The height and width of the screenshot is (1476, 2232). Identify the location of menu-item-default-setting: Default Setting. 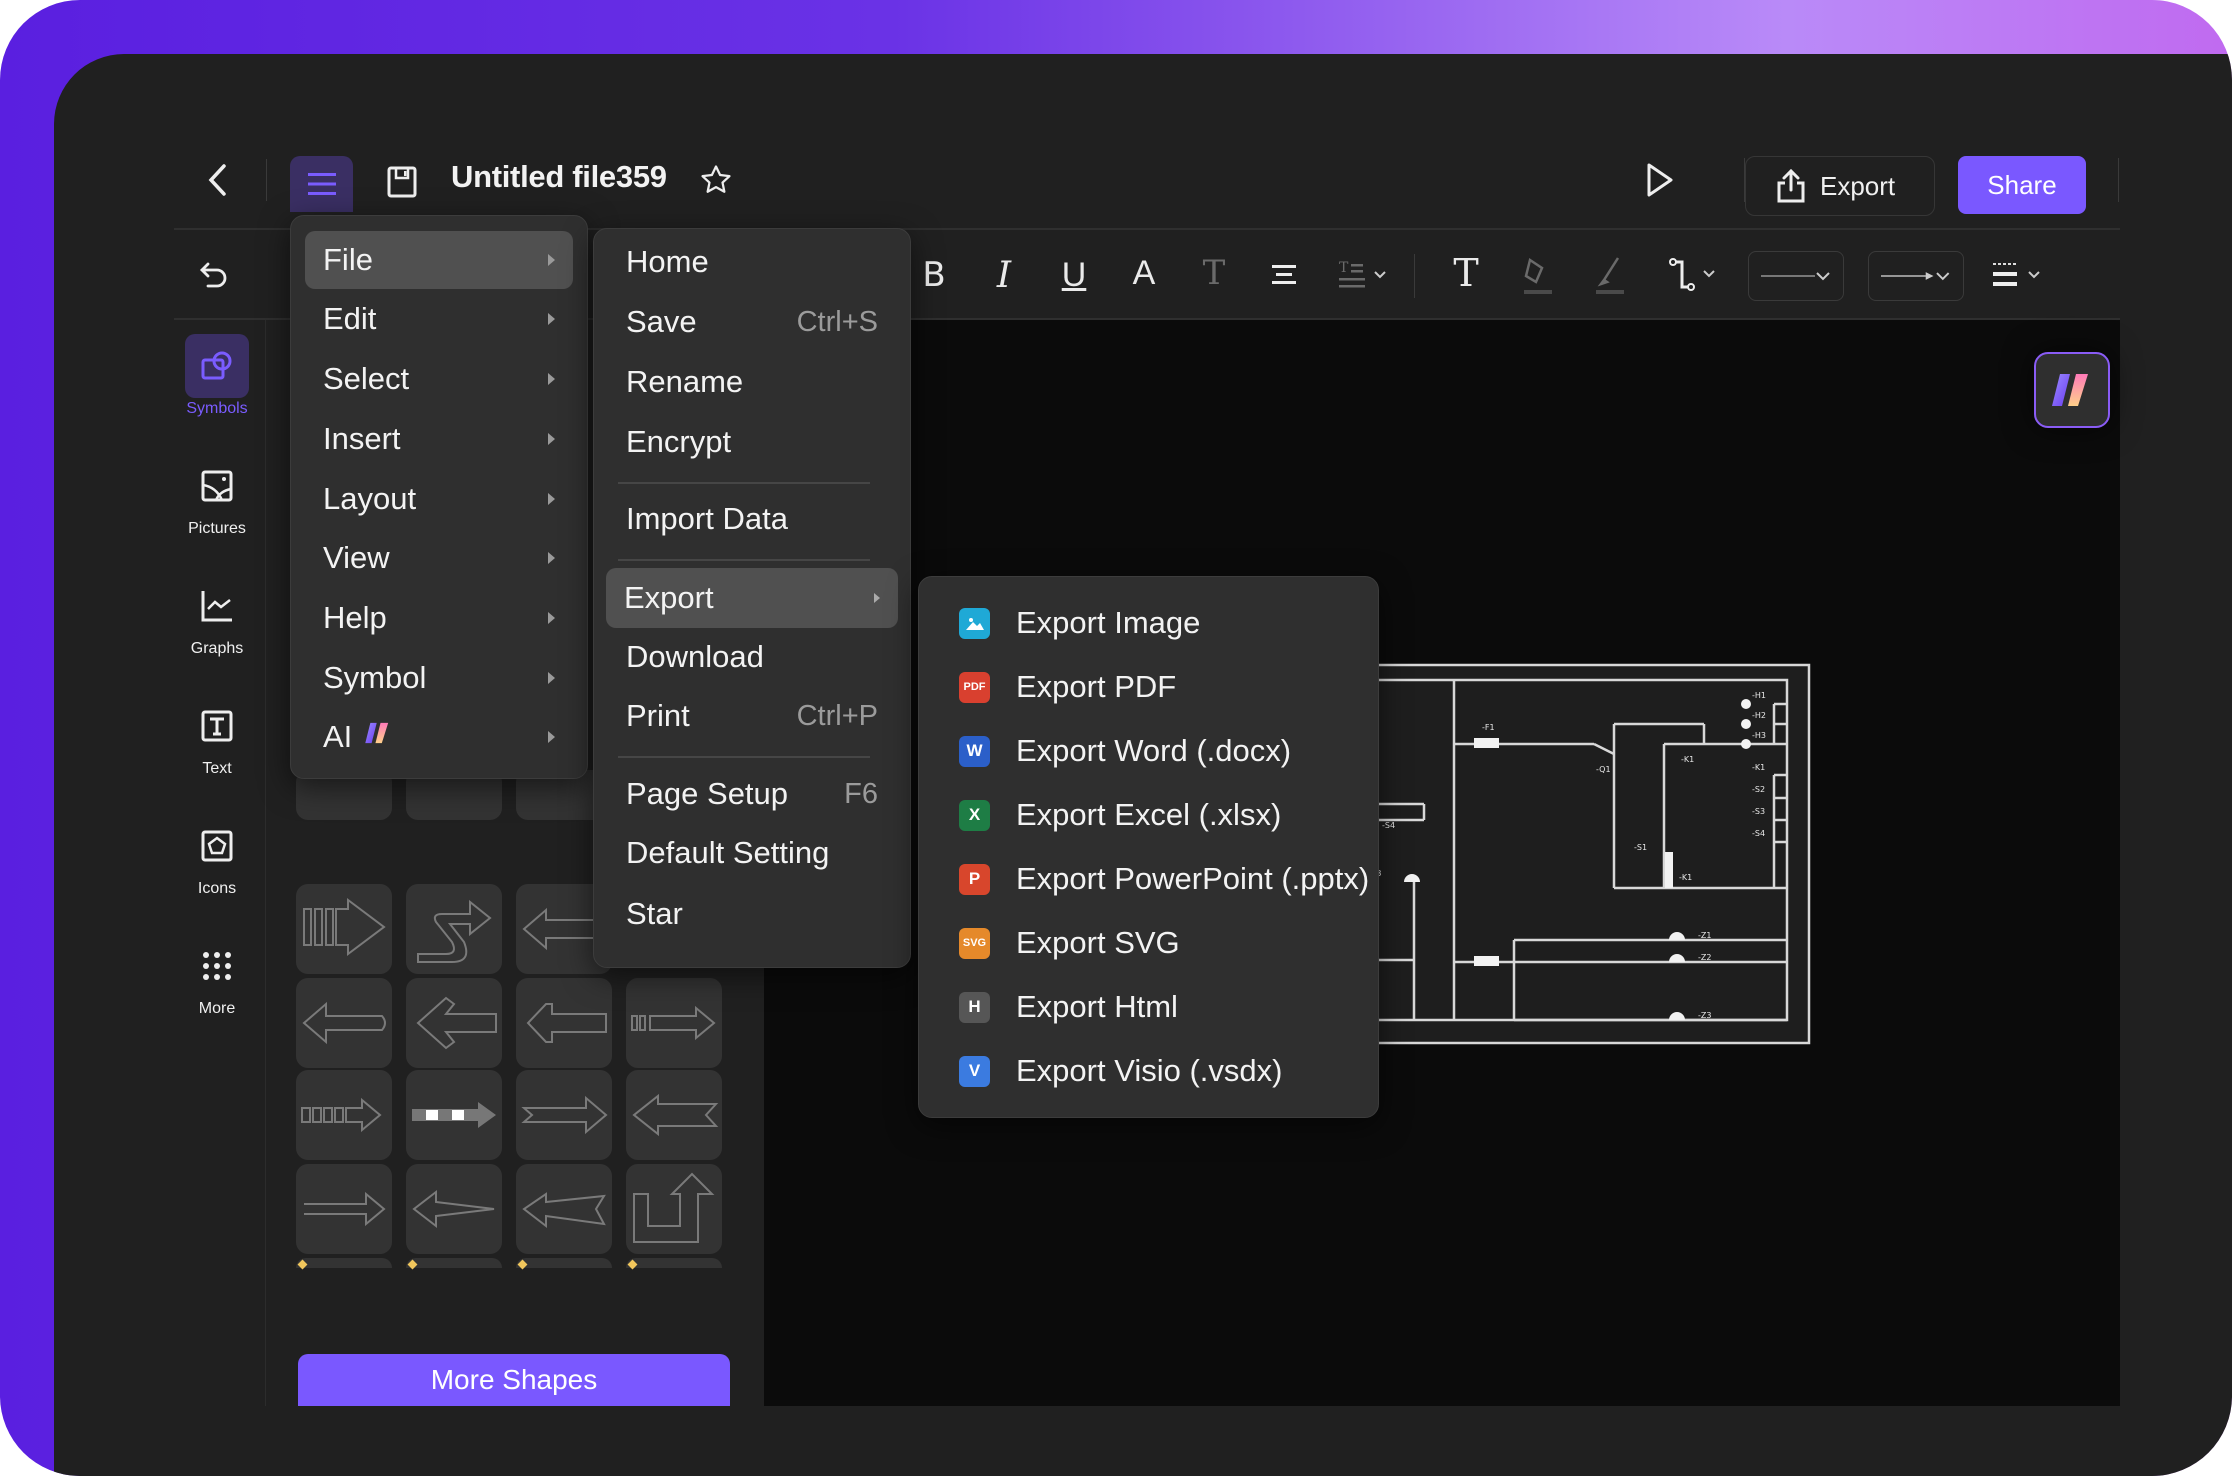
(752, 853).